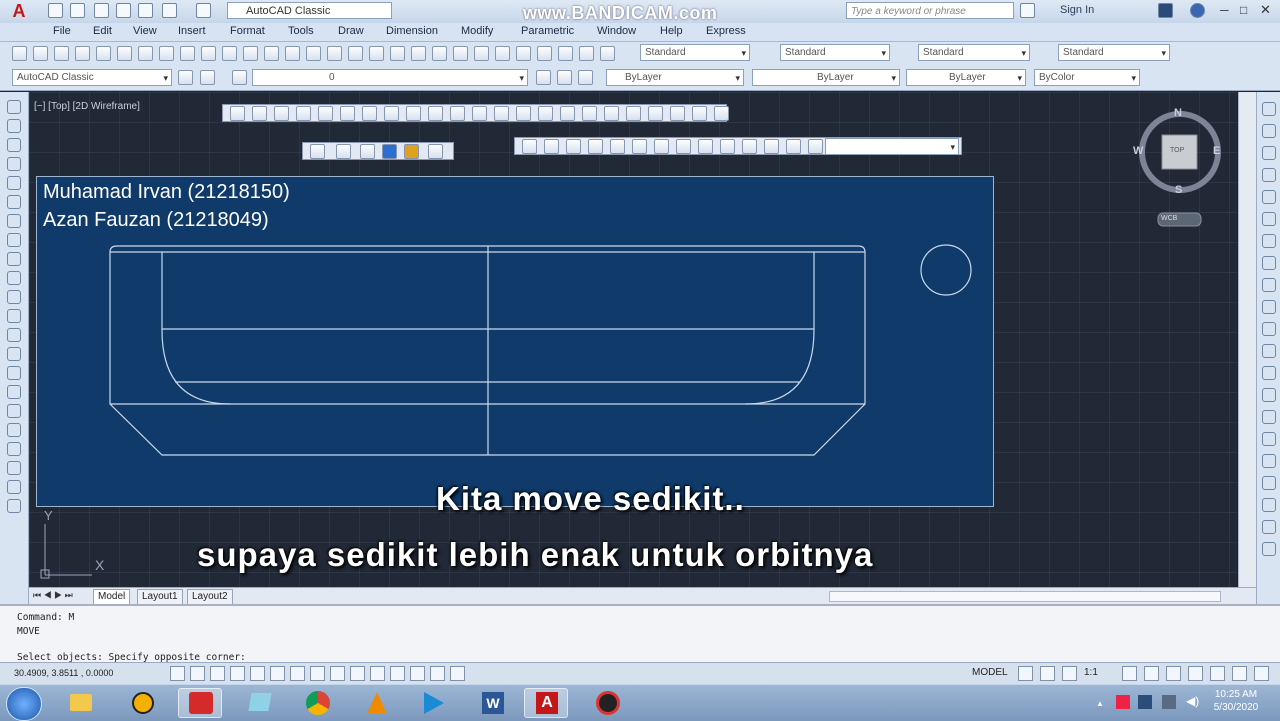 Image resolution: width=1280 pixels, height=721 pixels. Describe the element at coordinates (640, 702) in the screenshot. I see `windows-taskbar: W A ▲ ◀)` at that location.